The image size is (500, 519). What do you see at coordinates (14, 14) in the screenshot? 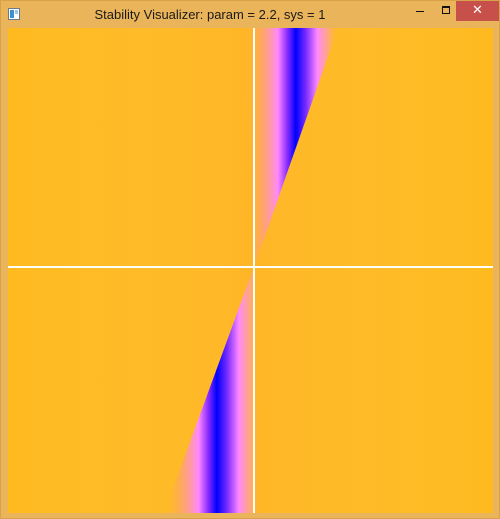
I see `app-icon` at bounding box center [14, 14].